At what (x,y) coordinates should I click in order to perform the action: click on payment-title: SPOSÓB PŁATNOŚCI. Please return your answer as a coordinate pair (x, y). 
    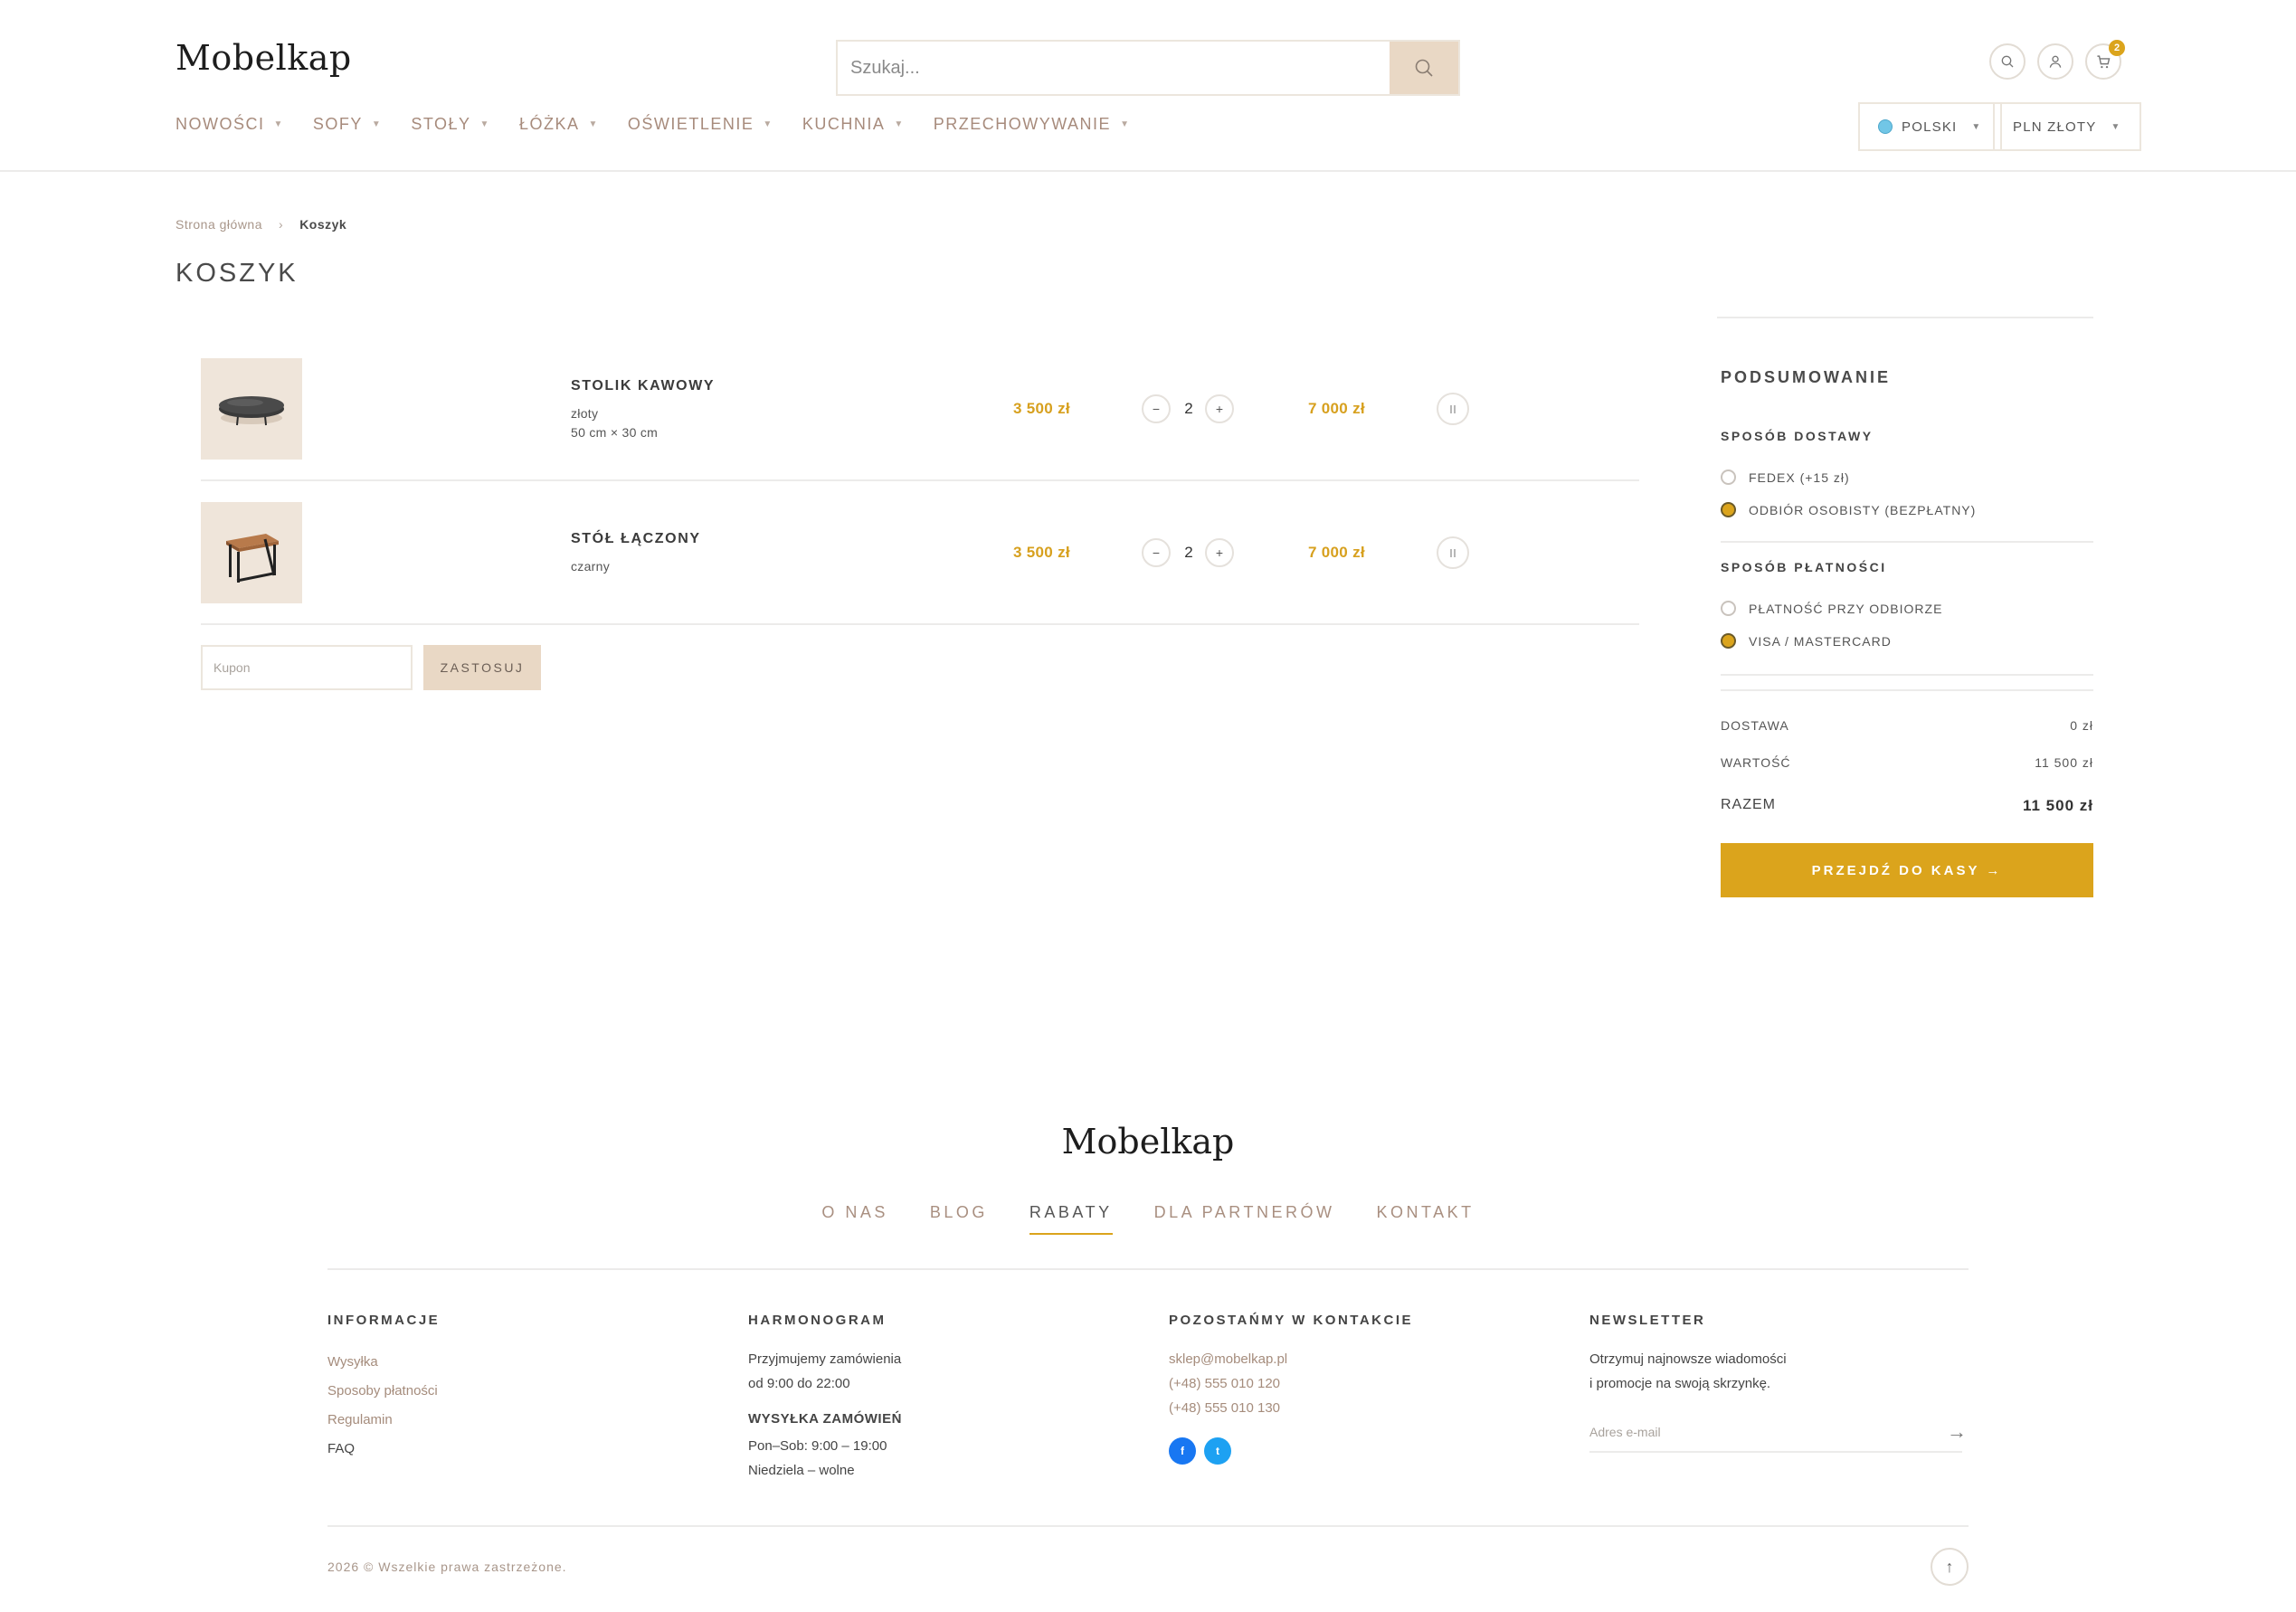
    Looking at the image, I should click on (1804, 567).